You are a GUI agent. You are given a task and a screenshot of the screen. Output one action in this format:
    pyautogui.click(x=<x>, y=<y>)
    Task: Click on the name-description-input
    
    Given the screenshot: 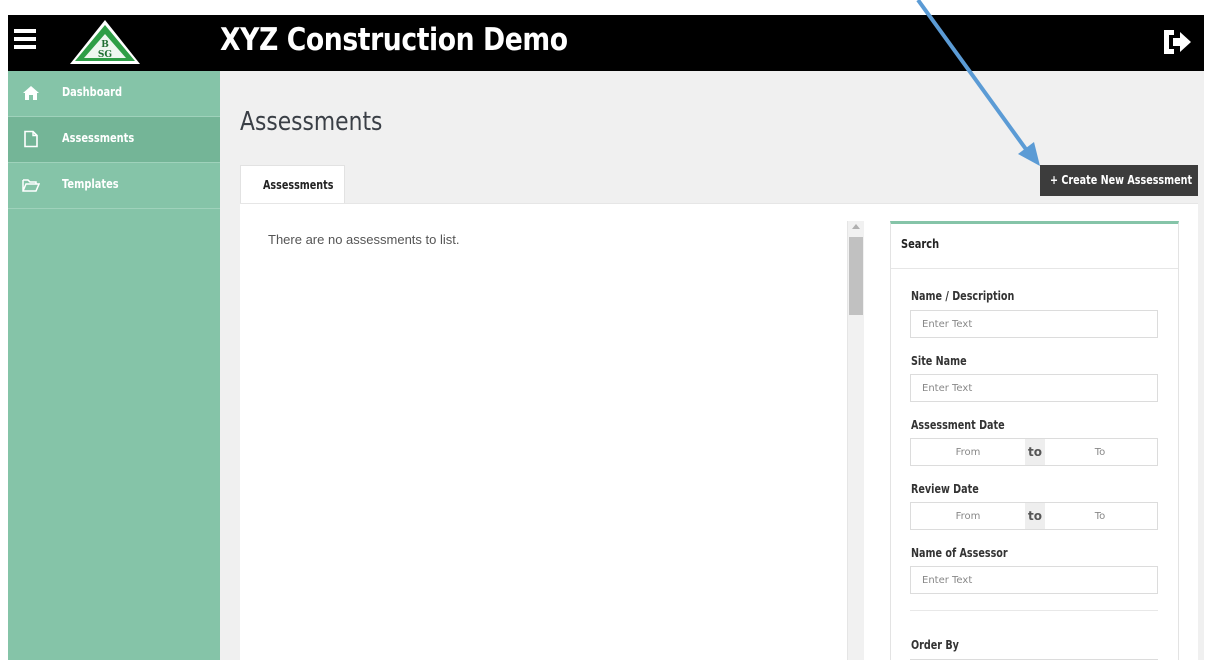 What is the action you would take?
    pyautogui.click(x=1034, y=324)
    